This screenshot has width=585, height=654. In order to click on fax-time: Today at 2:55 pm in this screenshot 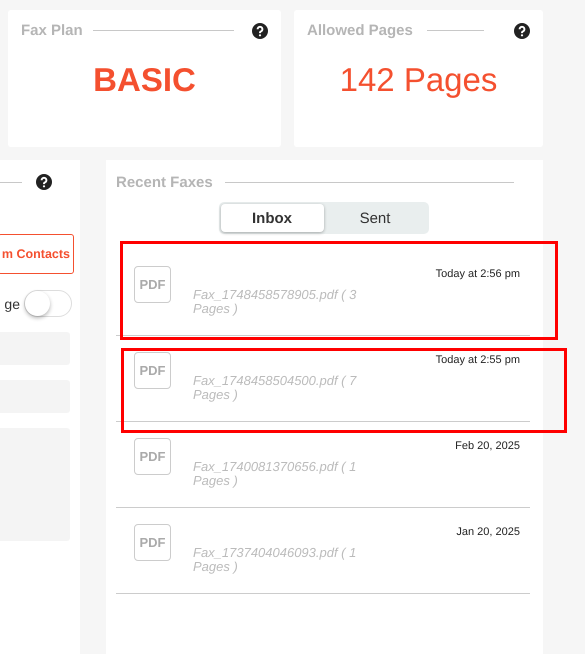, I will do `click(478, 360)`.